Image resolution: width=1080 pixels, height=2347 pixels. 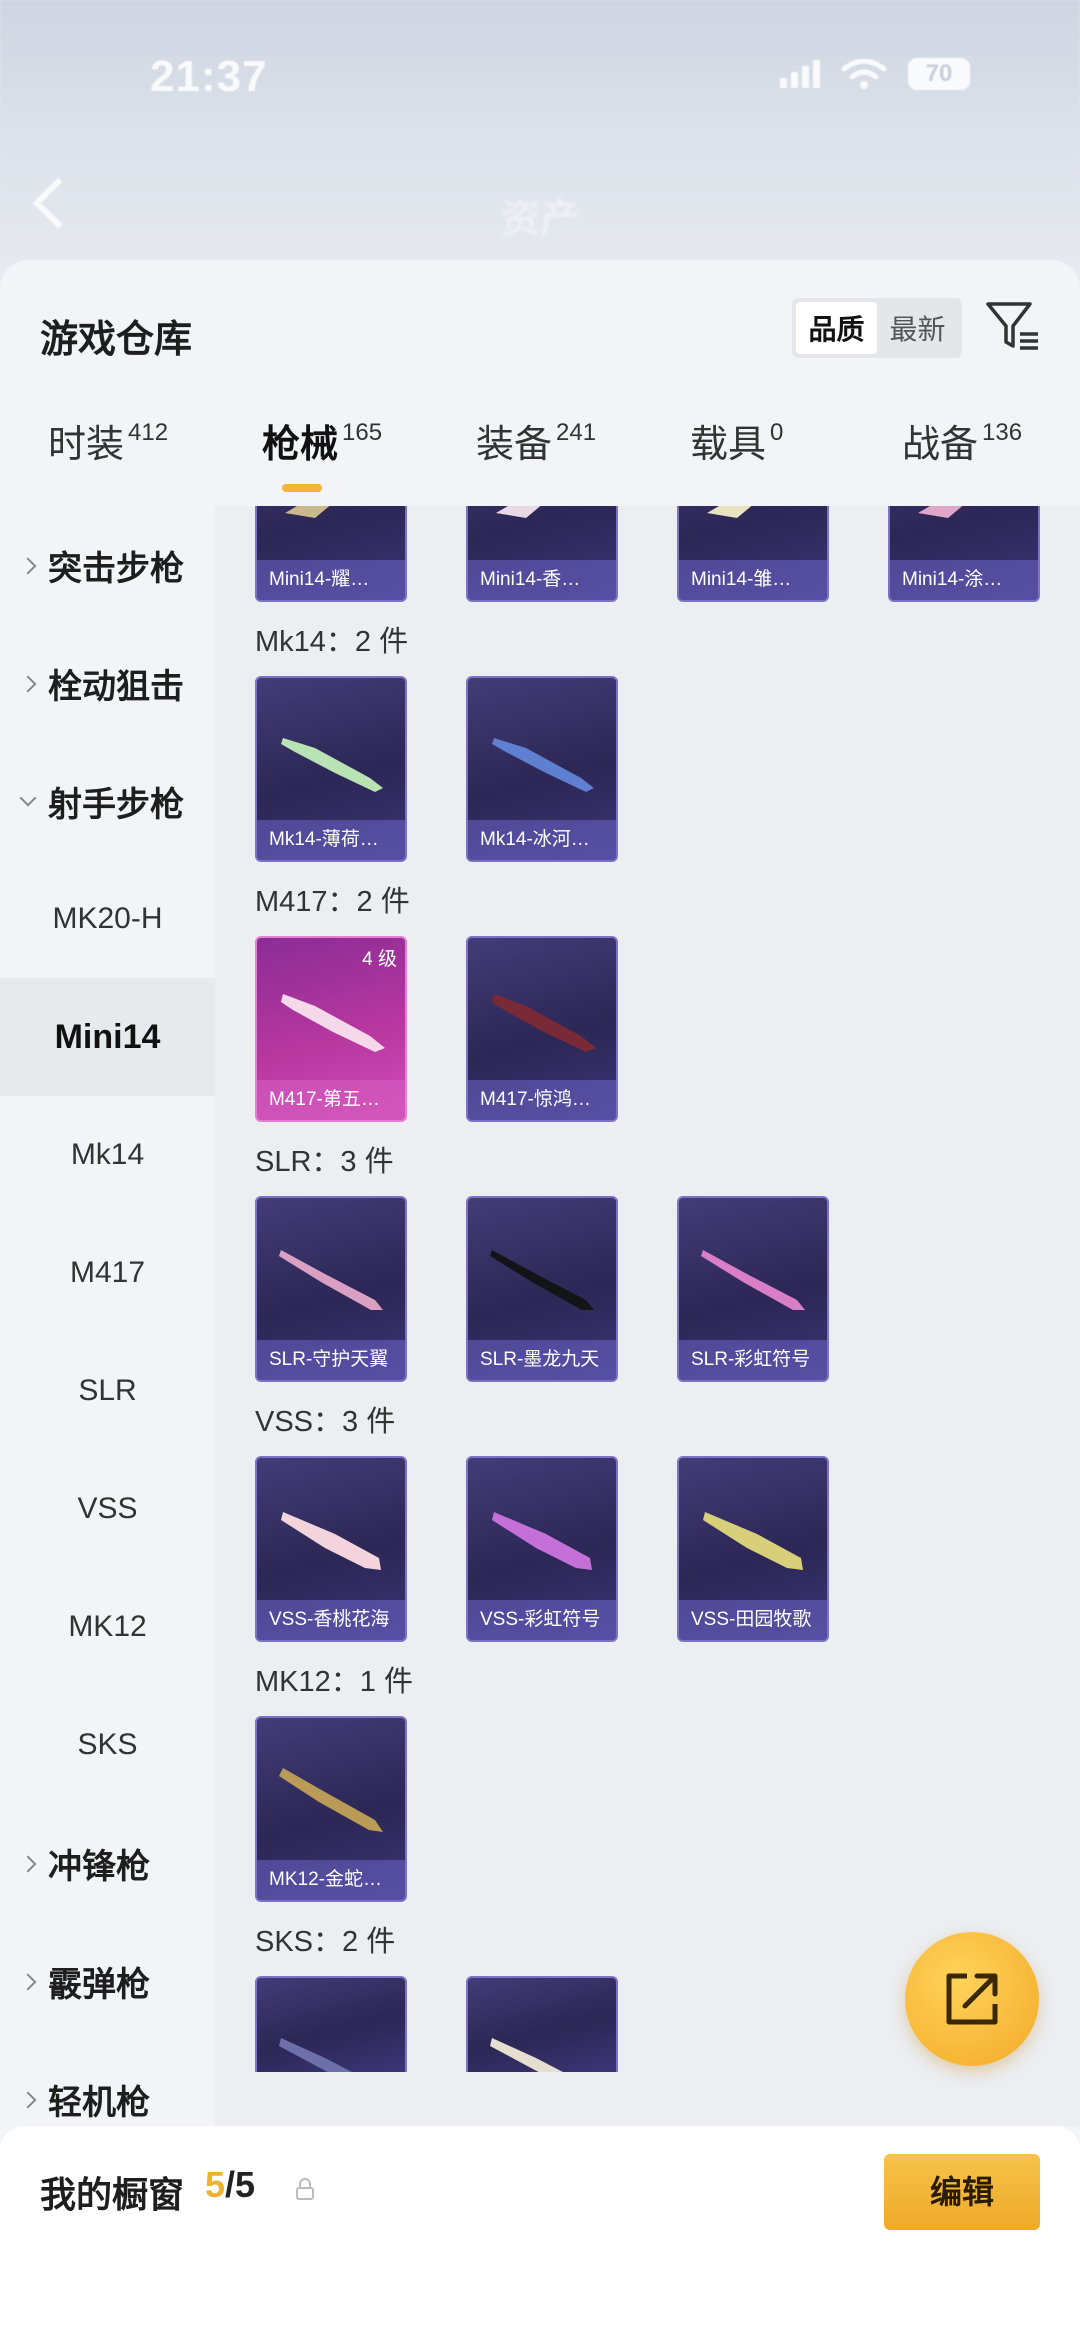 What do you see at coordinates (148, 432) in the screenshot?
I see `tab-count: 412` at bounding box center [148, 432].